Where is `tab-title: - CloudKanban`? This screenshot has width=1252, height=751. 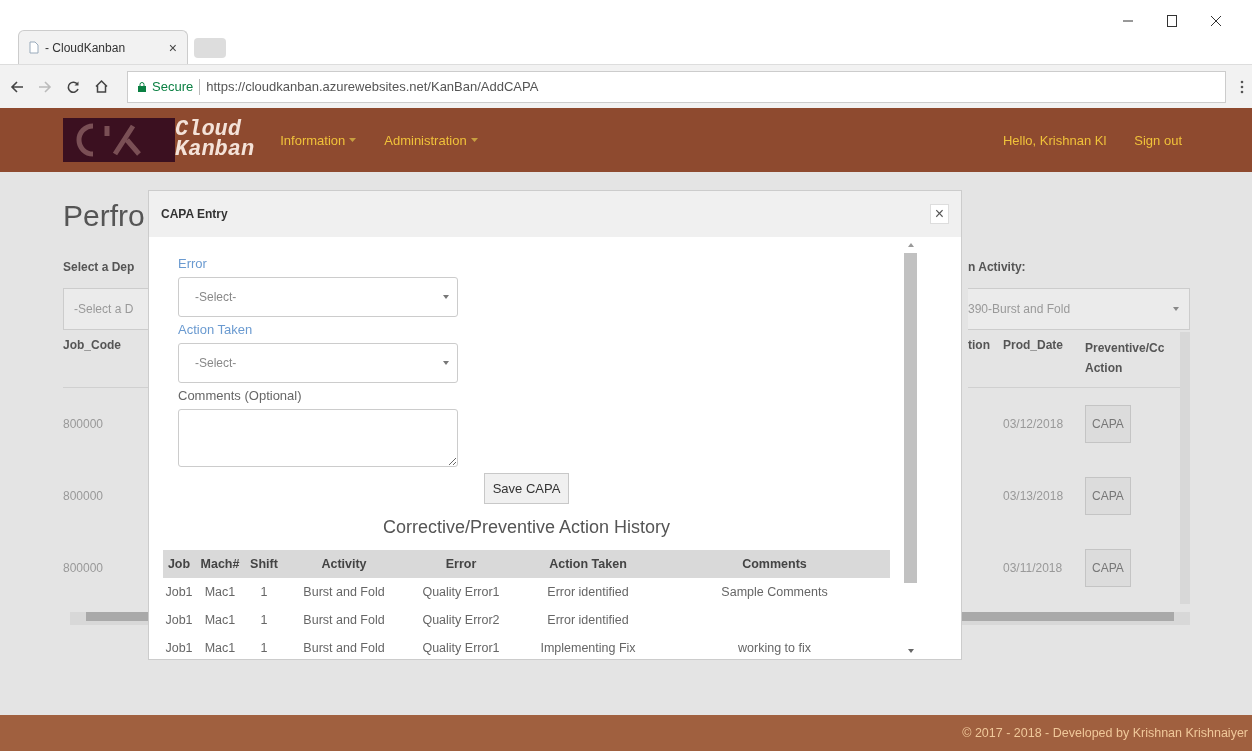 tab-title: - CloudKanban is located at coordinates (86, 47).